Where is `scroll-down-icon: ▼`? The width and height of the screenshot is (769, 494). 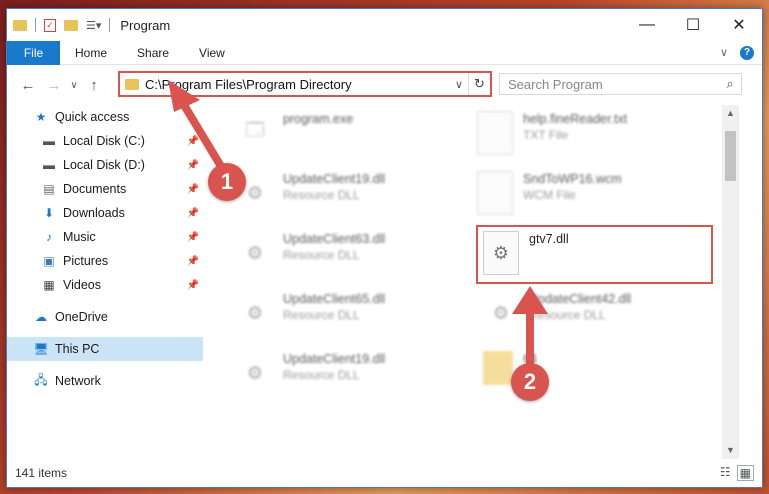 scroll-down-icon: ▼ is located at coordinates (730, 450).